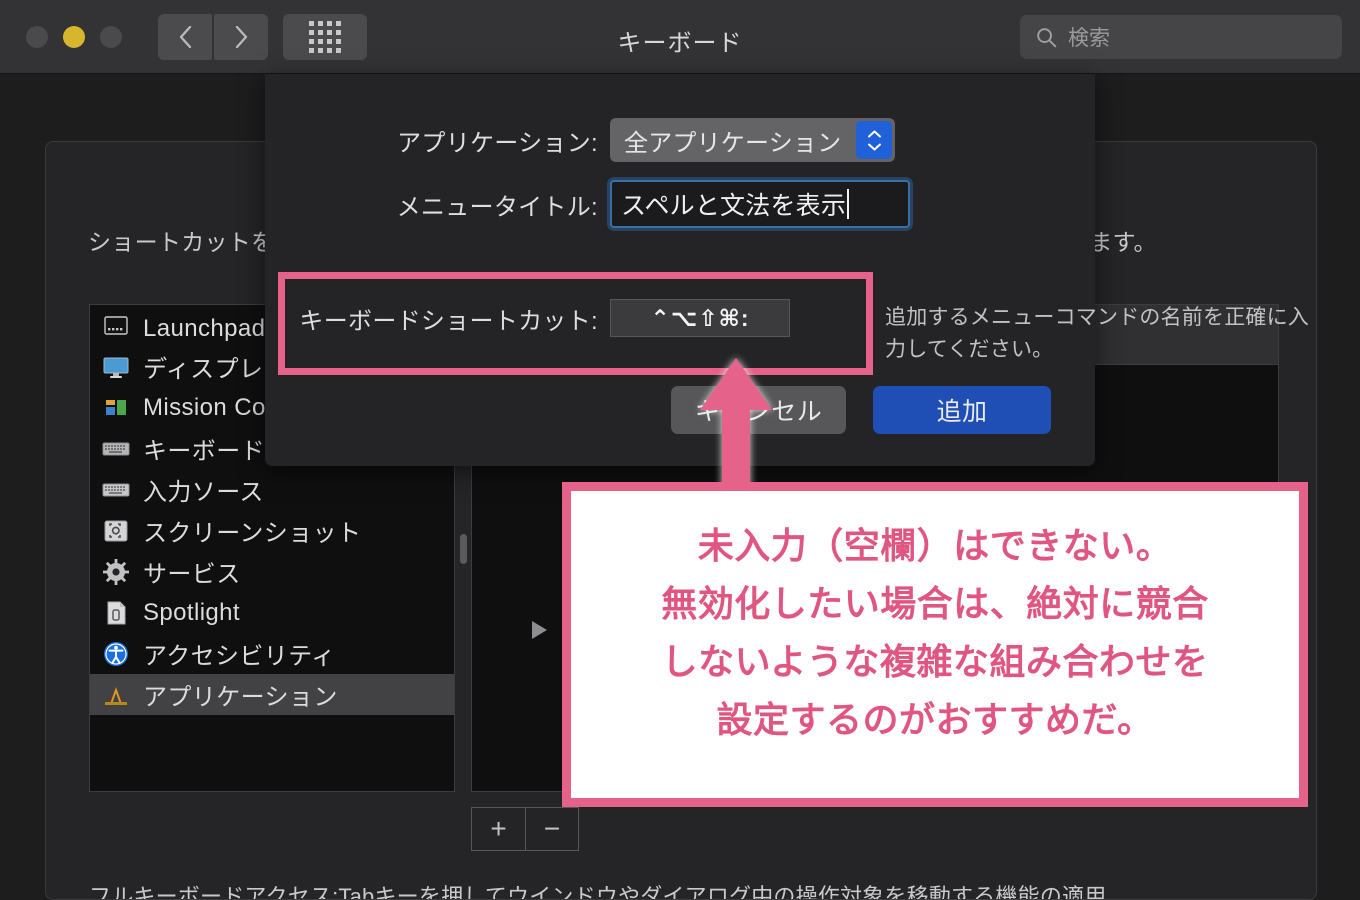  Describe the element at coordinates (1089, 38) in the screenshot. I see `search-placeholder: 検索` at that location.